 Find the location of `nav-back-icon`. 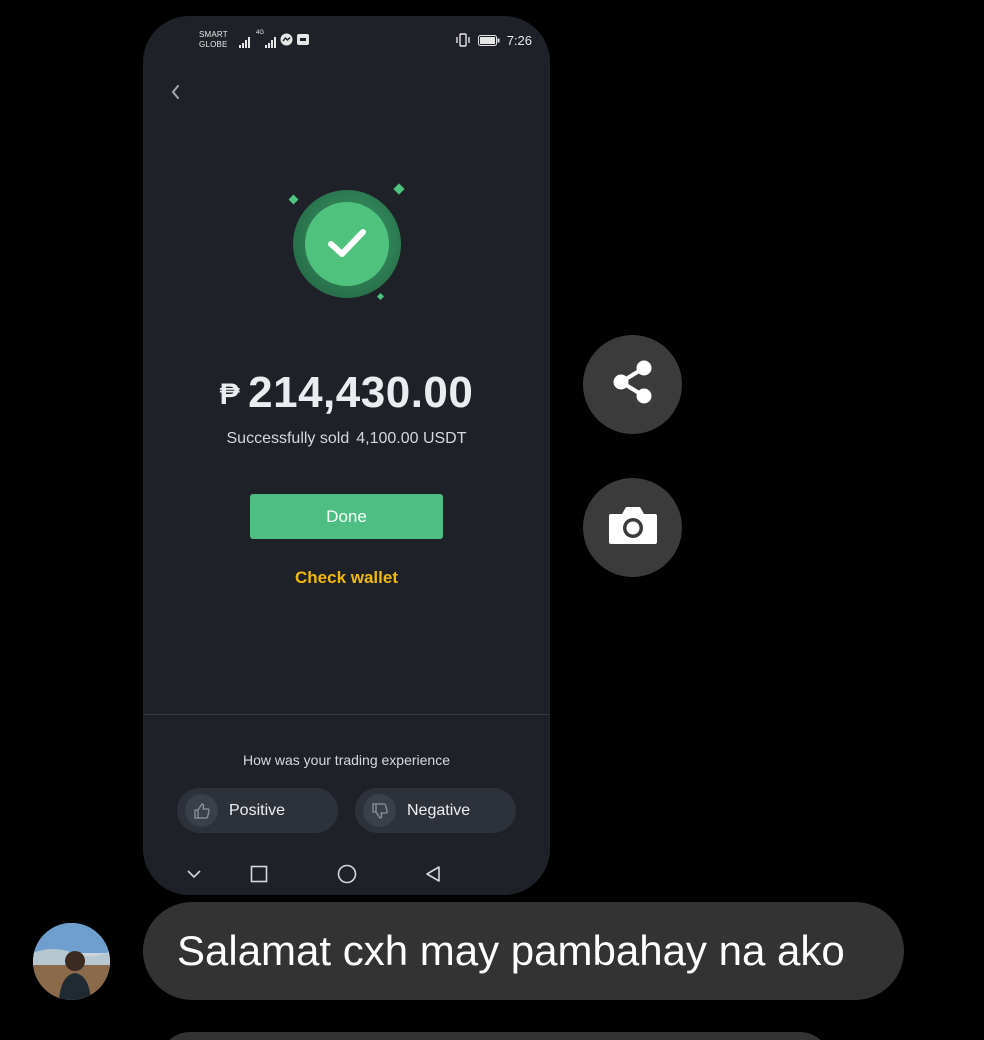

nav-back-icon is located at coordinates (433, 874).